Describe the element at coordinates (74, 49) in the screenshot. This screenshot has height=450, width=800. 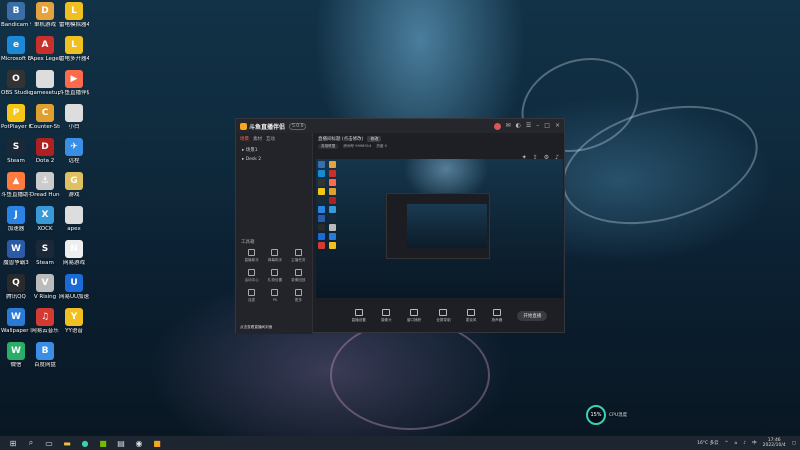
I see `desktop-icon: L 雷电多开器4` at that location.